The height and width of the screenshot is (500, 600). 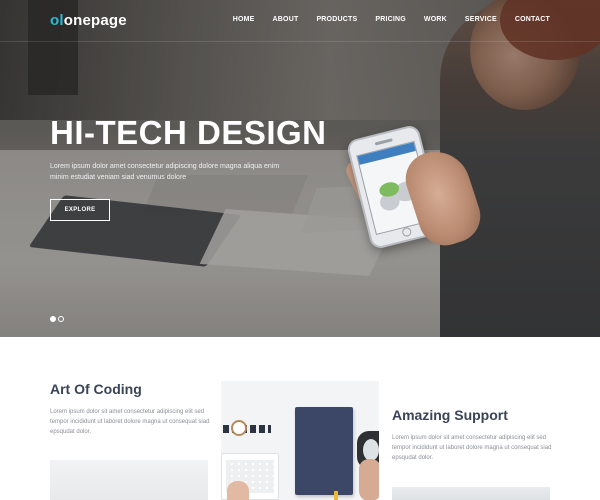 What do you see at coordinates (336, 495) in the screenshot?
I see `notebook-ribbon` at bounding box center [336, 495].